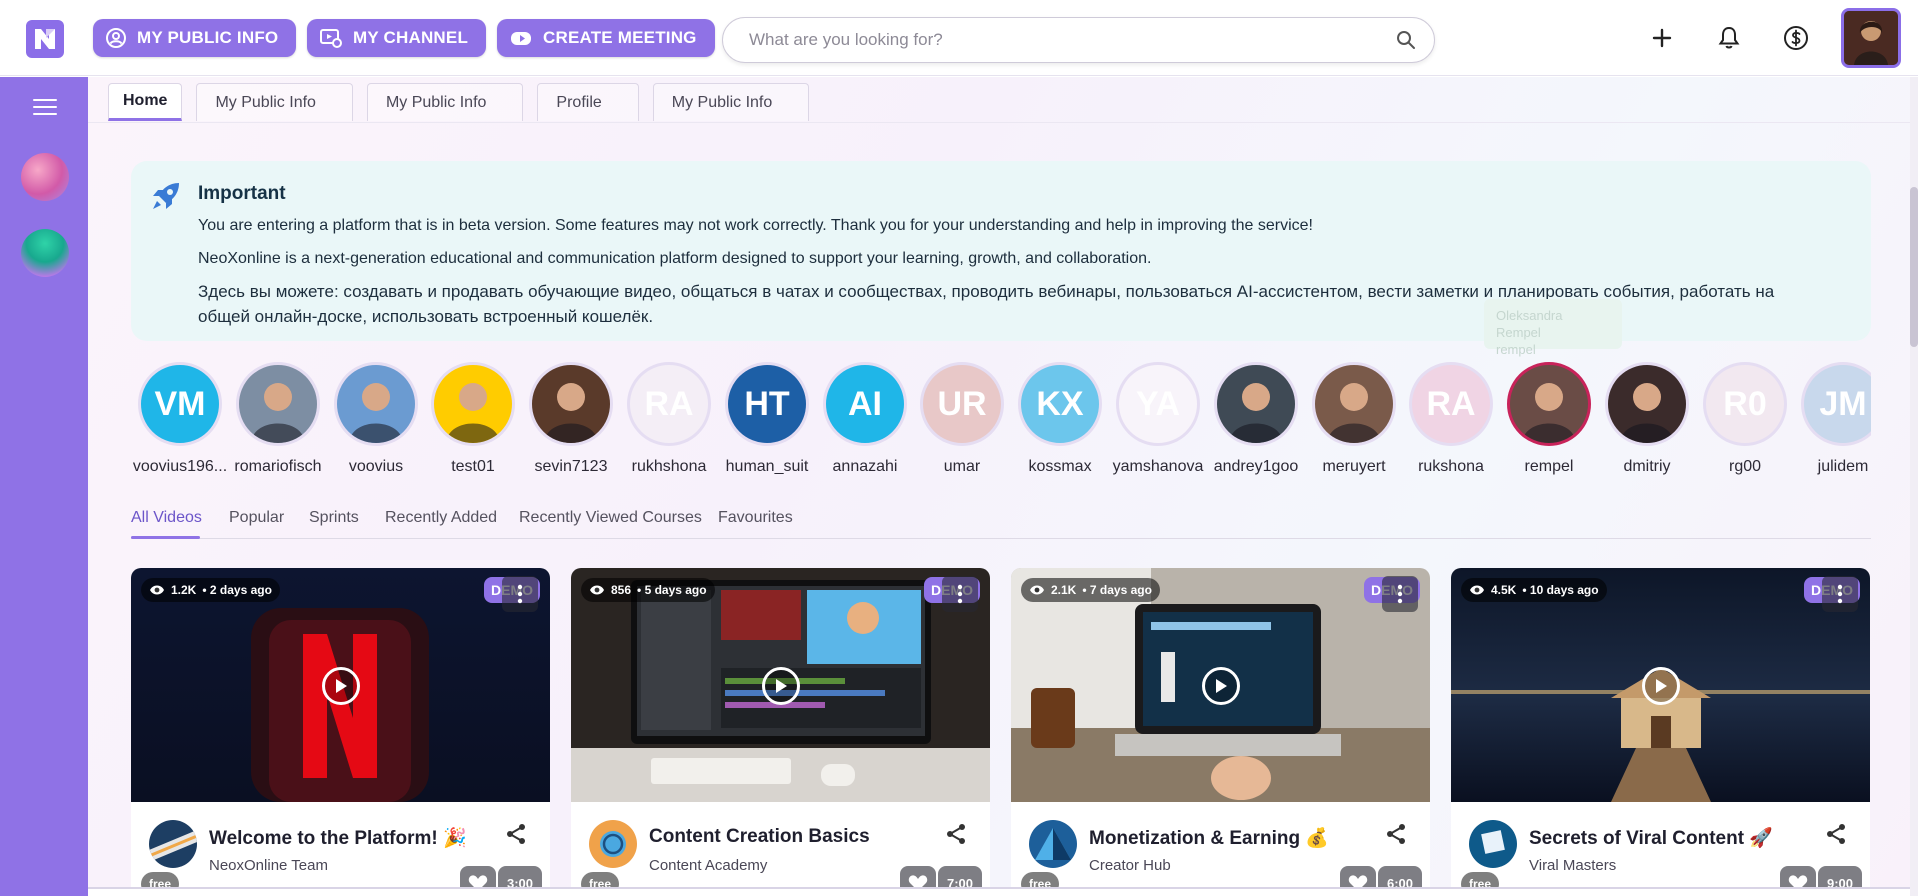  I want to click on creator-avatar: YA, so click(1158, 404).